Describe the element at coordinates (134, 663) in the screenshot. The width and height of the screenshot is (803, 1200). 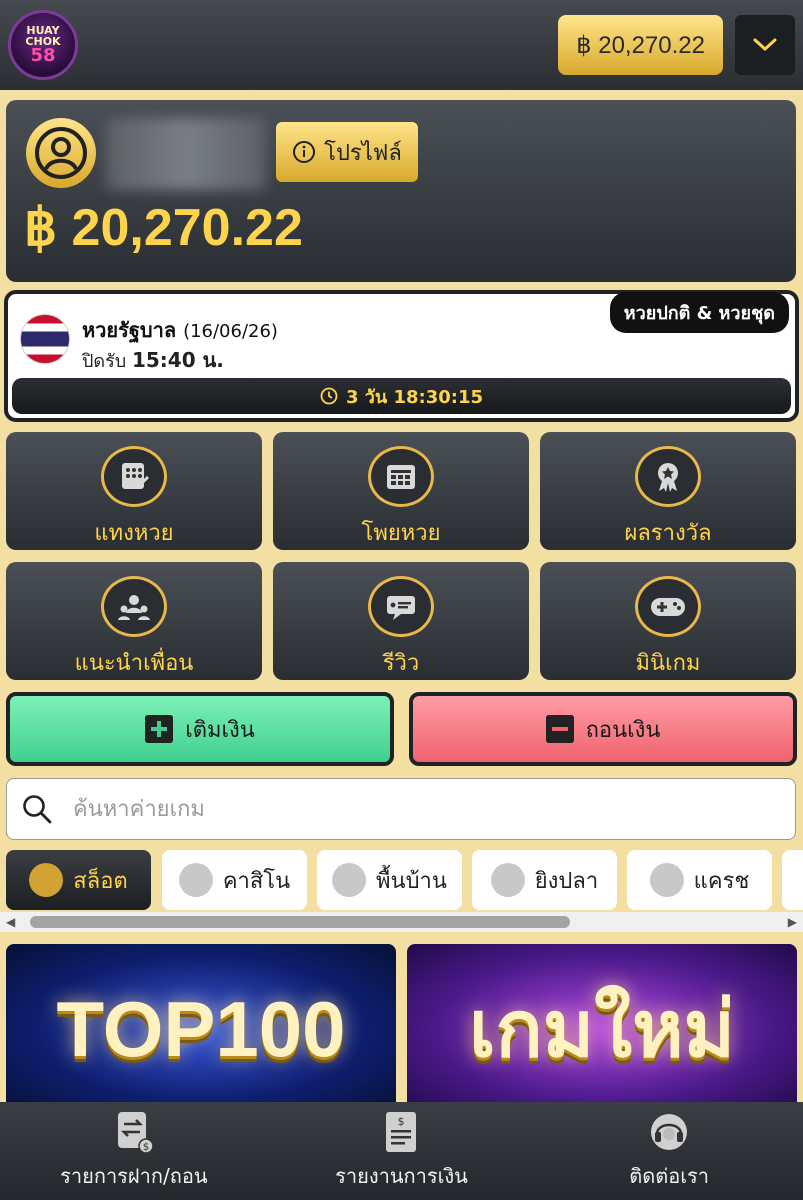
I see `tile-label: แนะนำเพื่อน` at that location.